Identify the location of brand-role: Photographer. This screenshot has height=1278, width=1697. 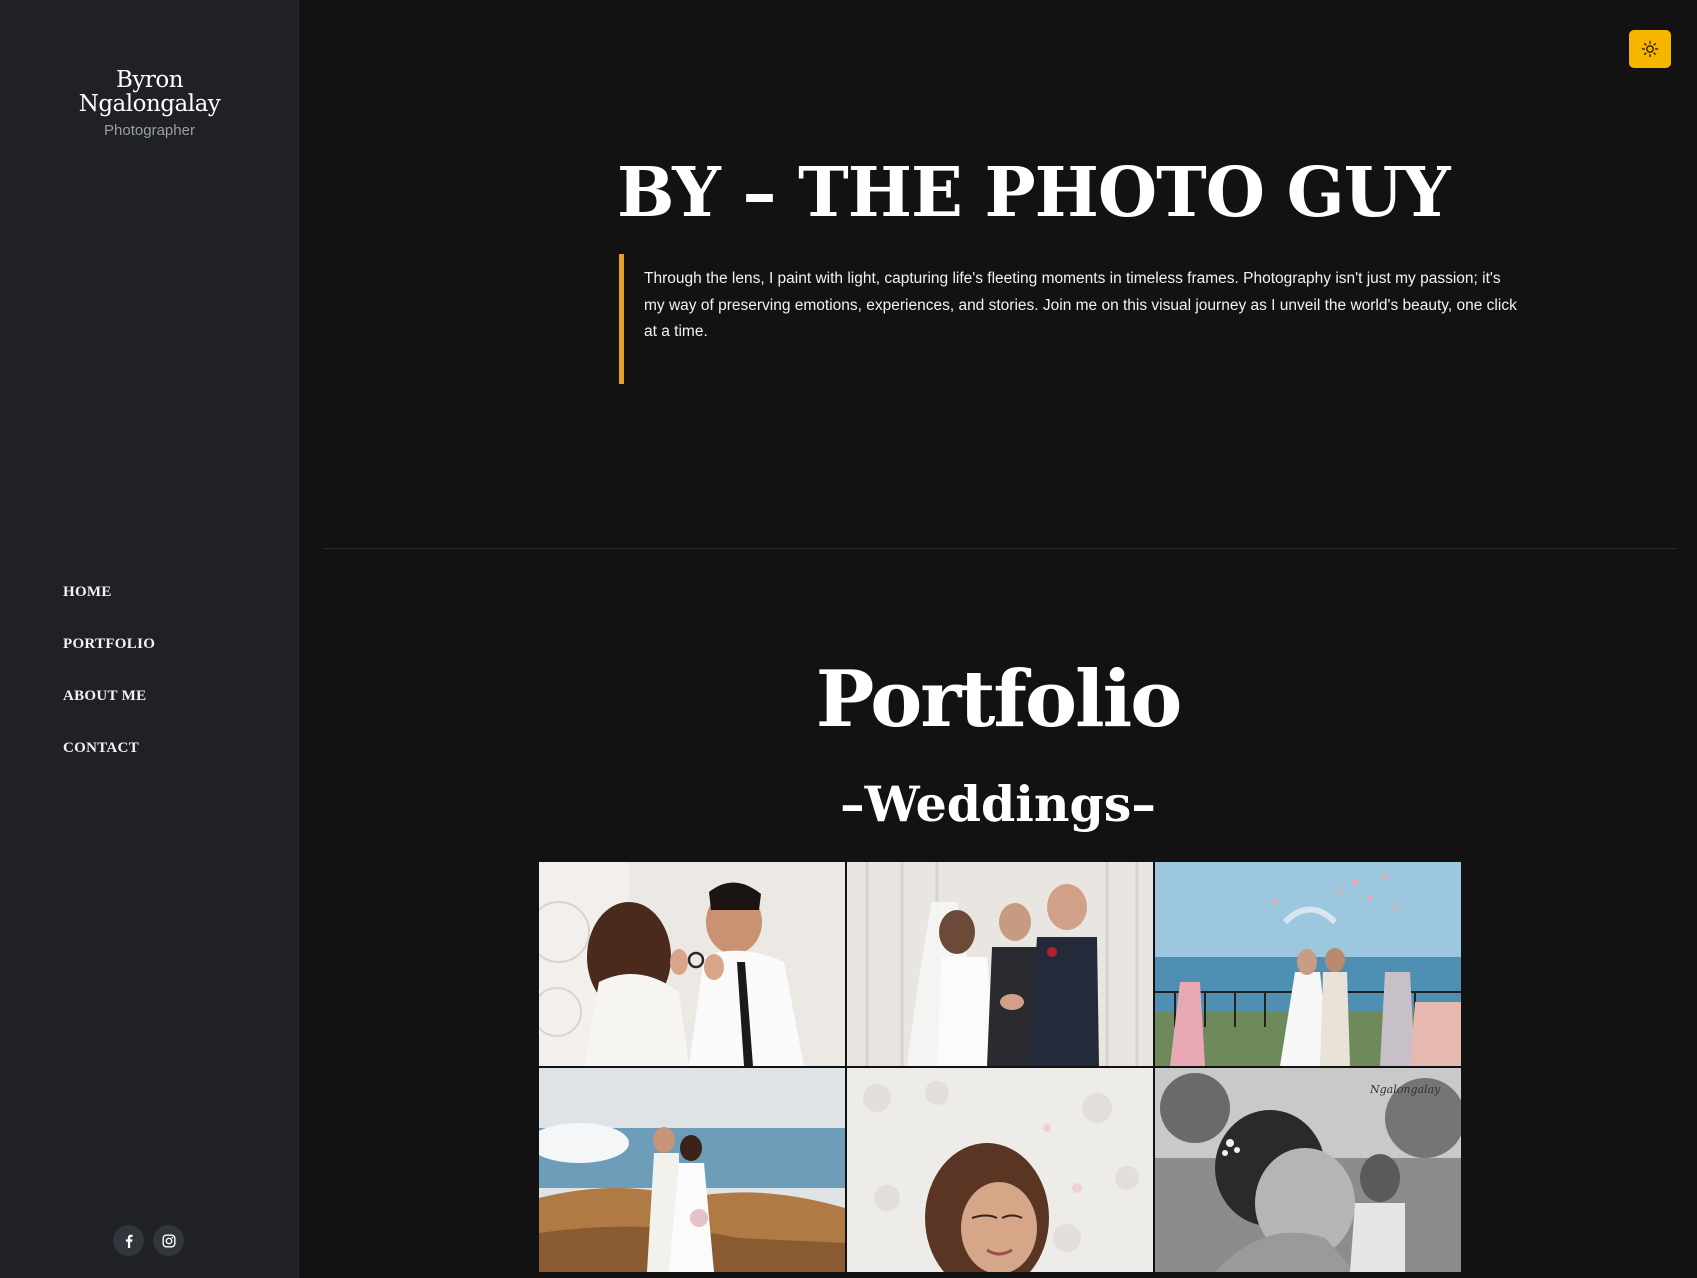
(149, 130).